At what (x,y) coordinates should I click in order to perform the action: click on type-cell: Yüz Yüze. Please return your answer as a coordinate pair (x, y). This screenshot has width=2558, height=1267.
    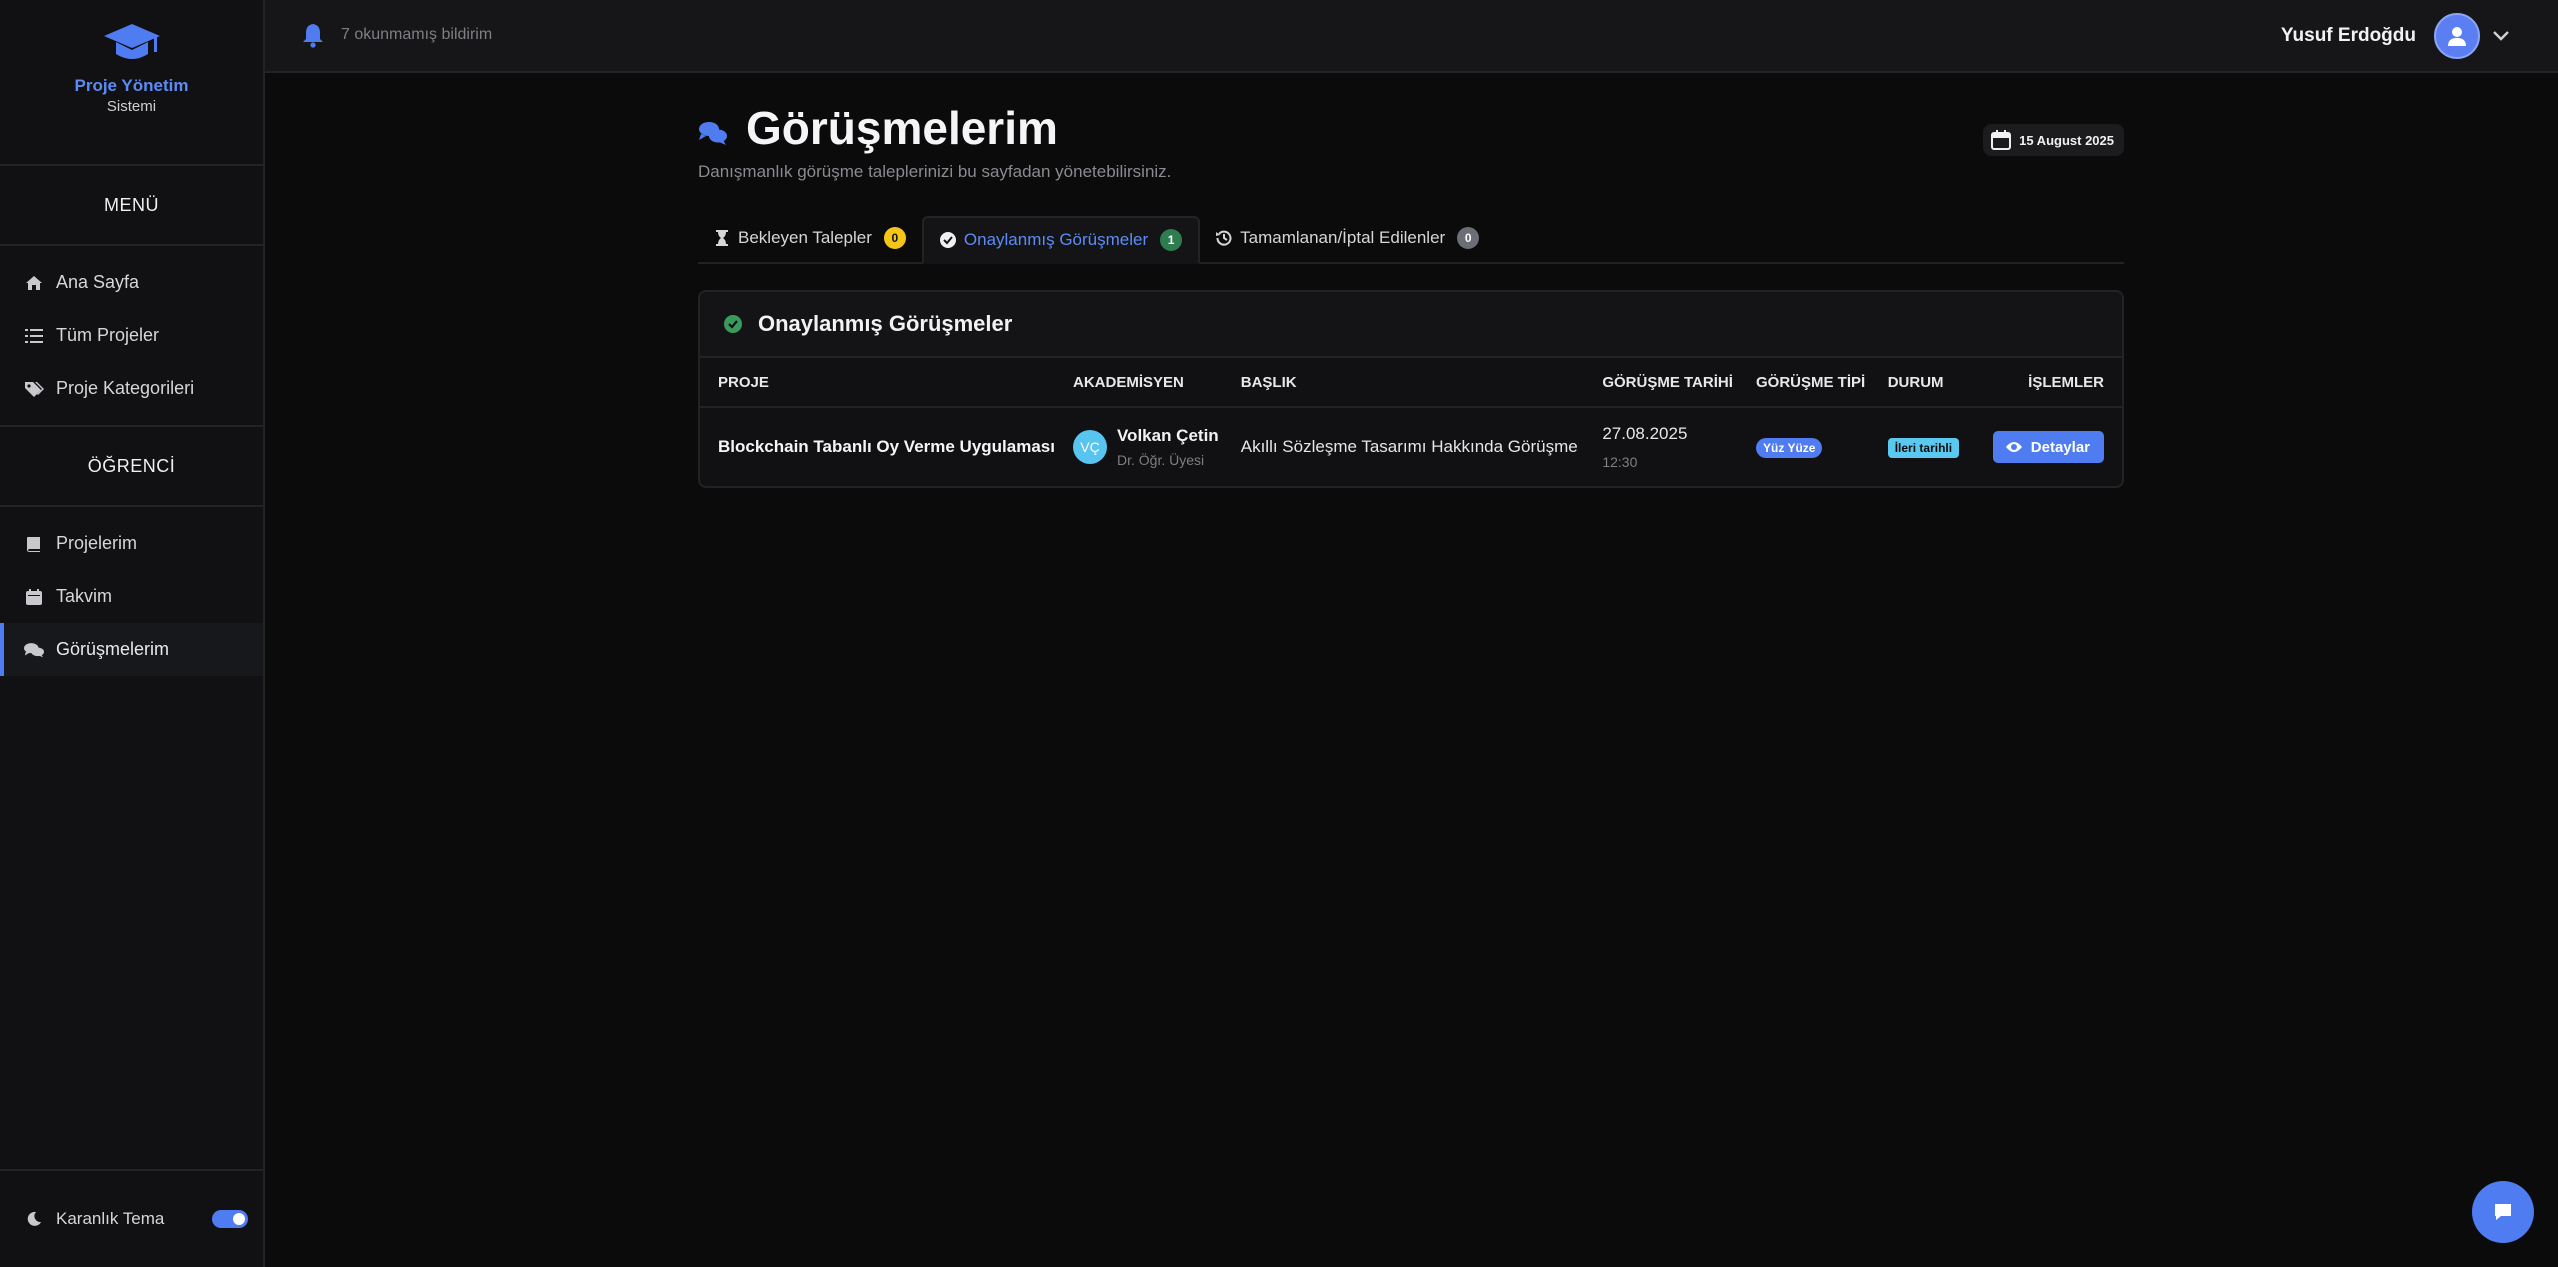
    Looking at the image, I should click on (1804, 446).